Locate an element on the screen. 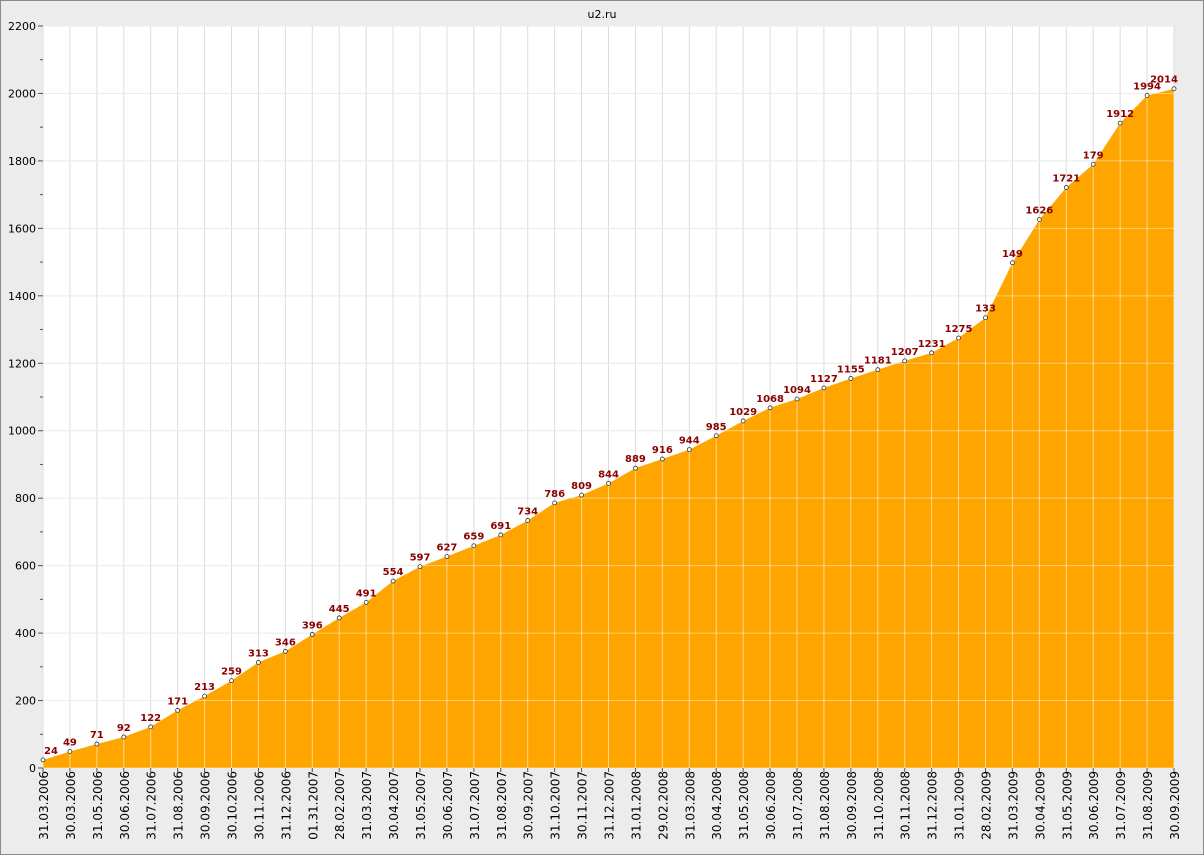  x-tick-label: 31.12.2006 is located at coordinates (286, 805).